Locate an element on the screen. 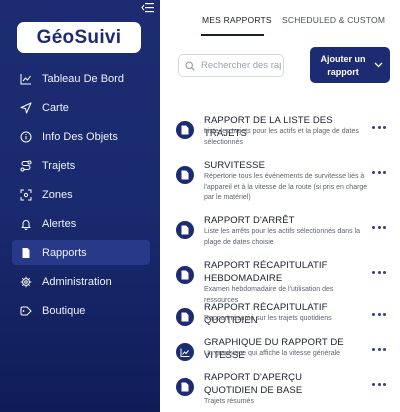 The image size is (400, 412). sidebar-item-label: Trajets is located at coordinates (59, 165).